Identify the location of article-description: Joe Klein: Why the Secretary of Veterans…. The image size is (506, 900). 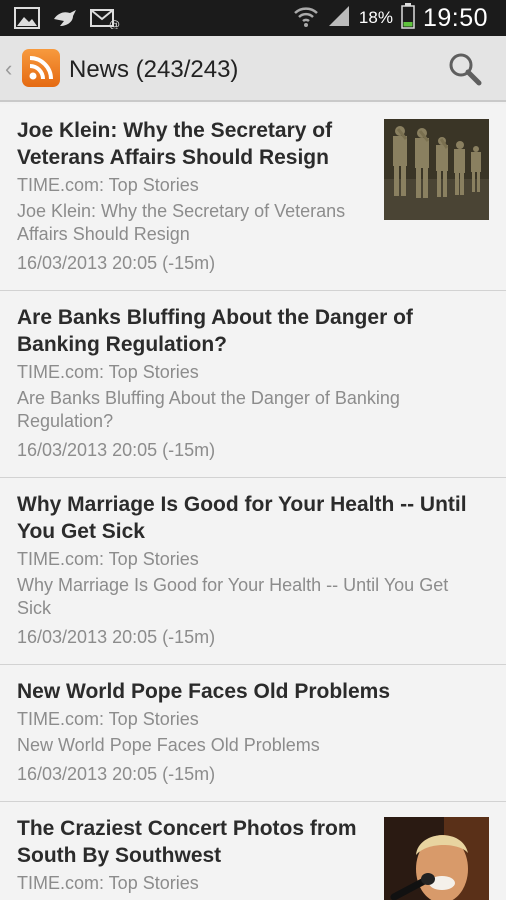
(181, 222).